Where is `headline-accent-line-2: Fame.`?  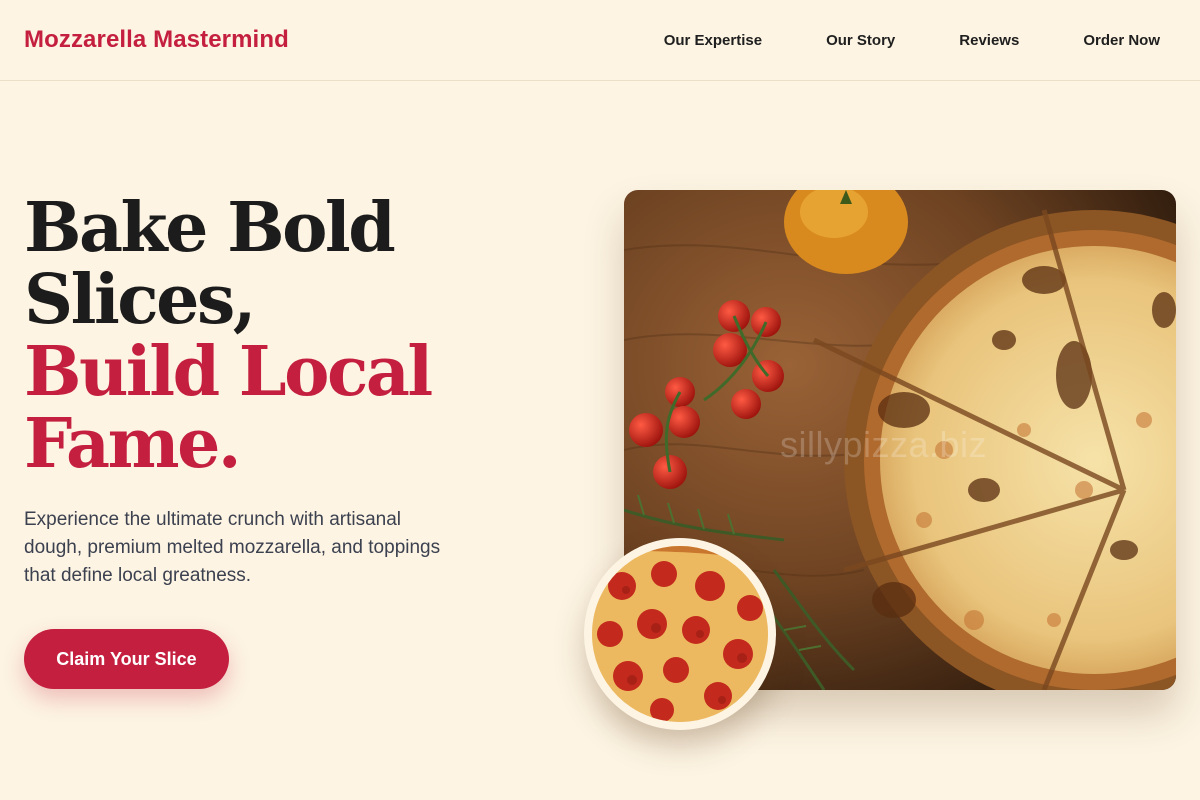 headline-accent-line-2: Fame. is located at coordinates (133, 444).